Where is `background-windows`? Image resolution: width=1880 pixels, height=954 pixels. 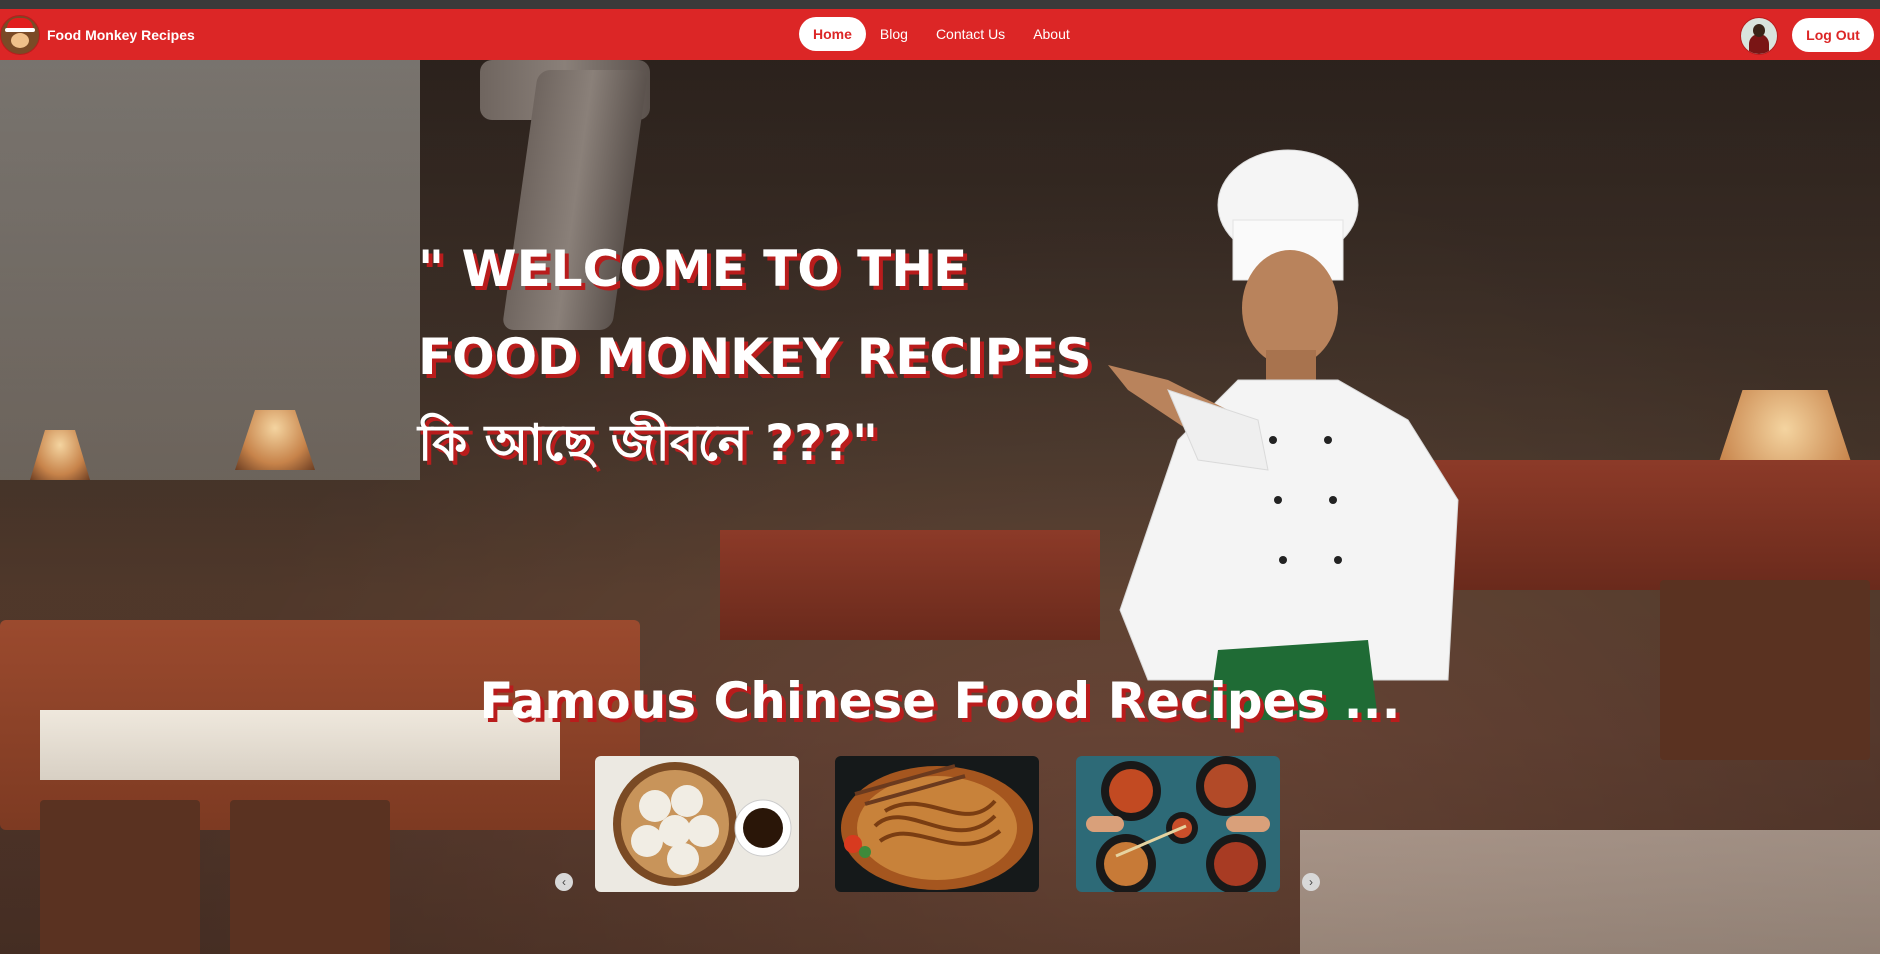
background-windows is located at coordinates (210, 270).